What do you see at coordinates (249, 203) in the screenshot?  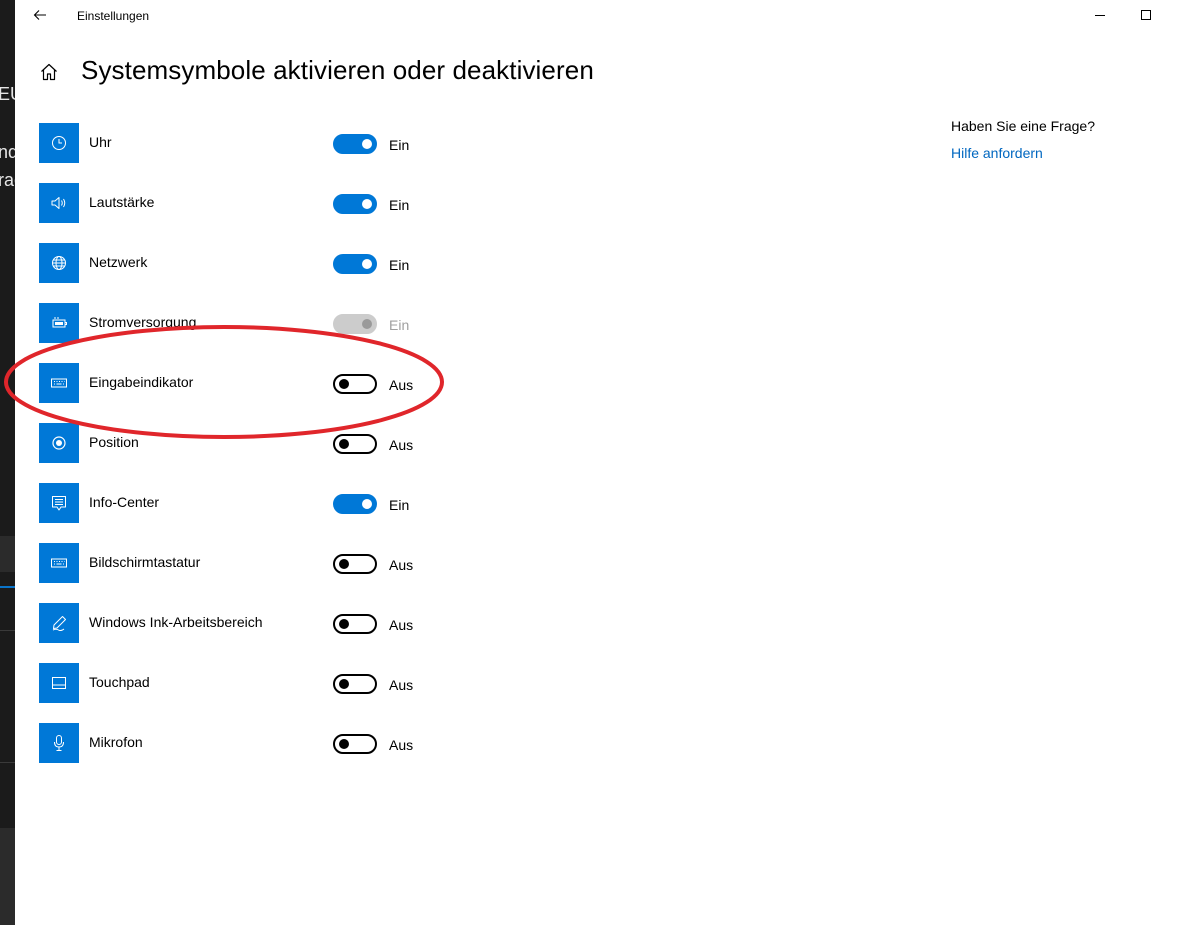 I see `list-item-lautstaerke: Lautstärke Ein` at bounding box center [249, 203].